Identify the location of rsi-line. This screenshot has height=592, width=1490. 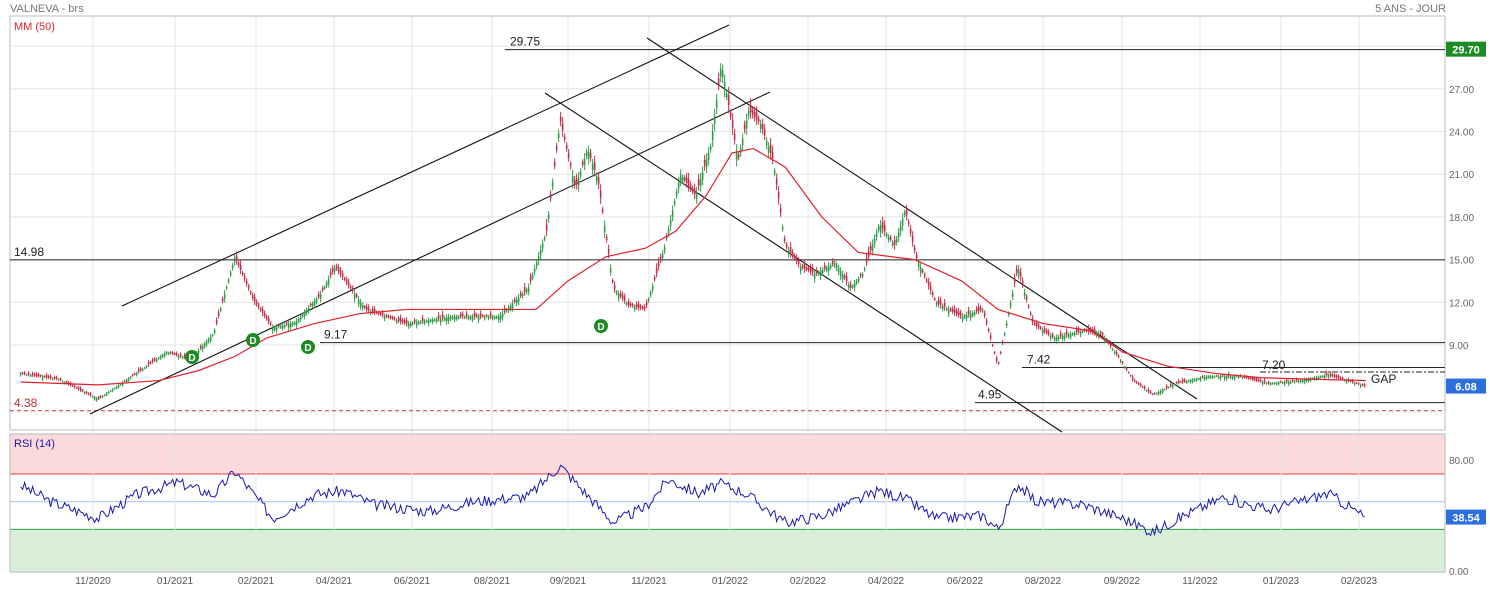
(692, 500).